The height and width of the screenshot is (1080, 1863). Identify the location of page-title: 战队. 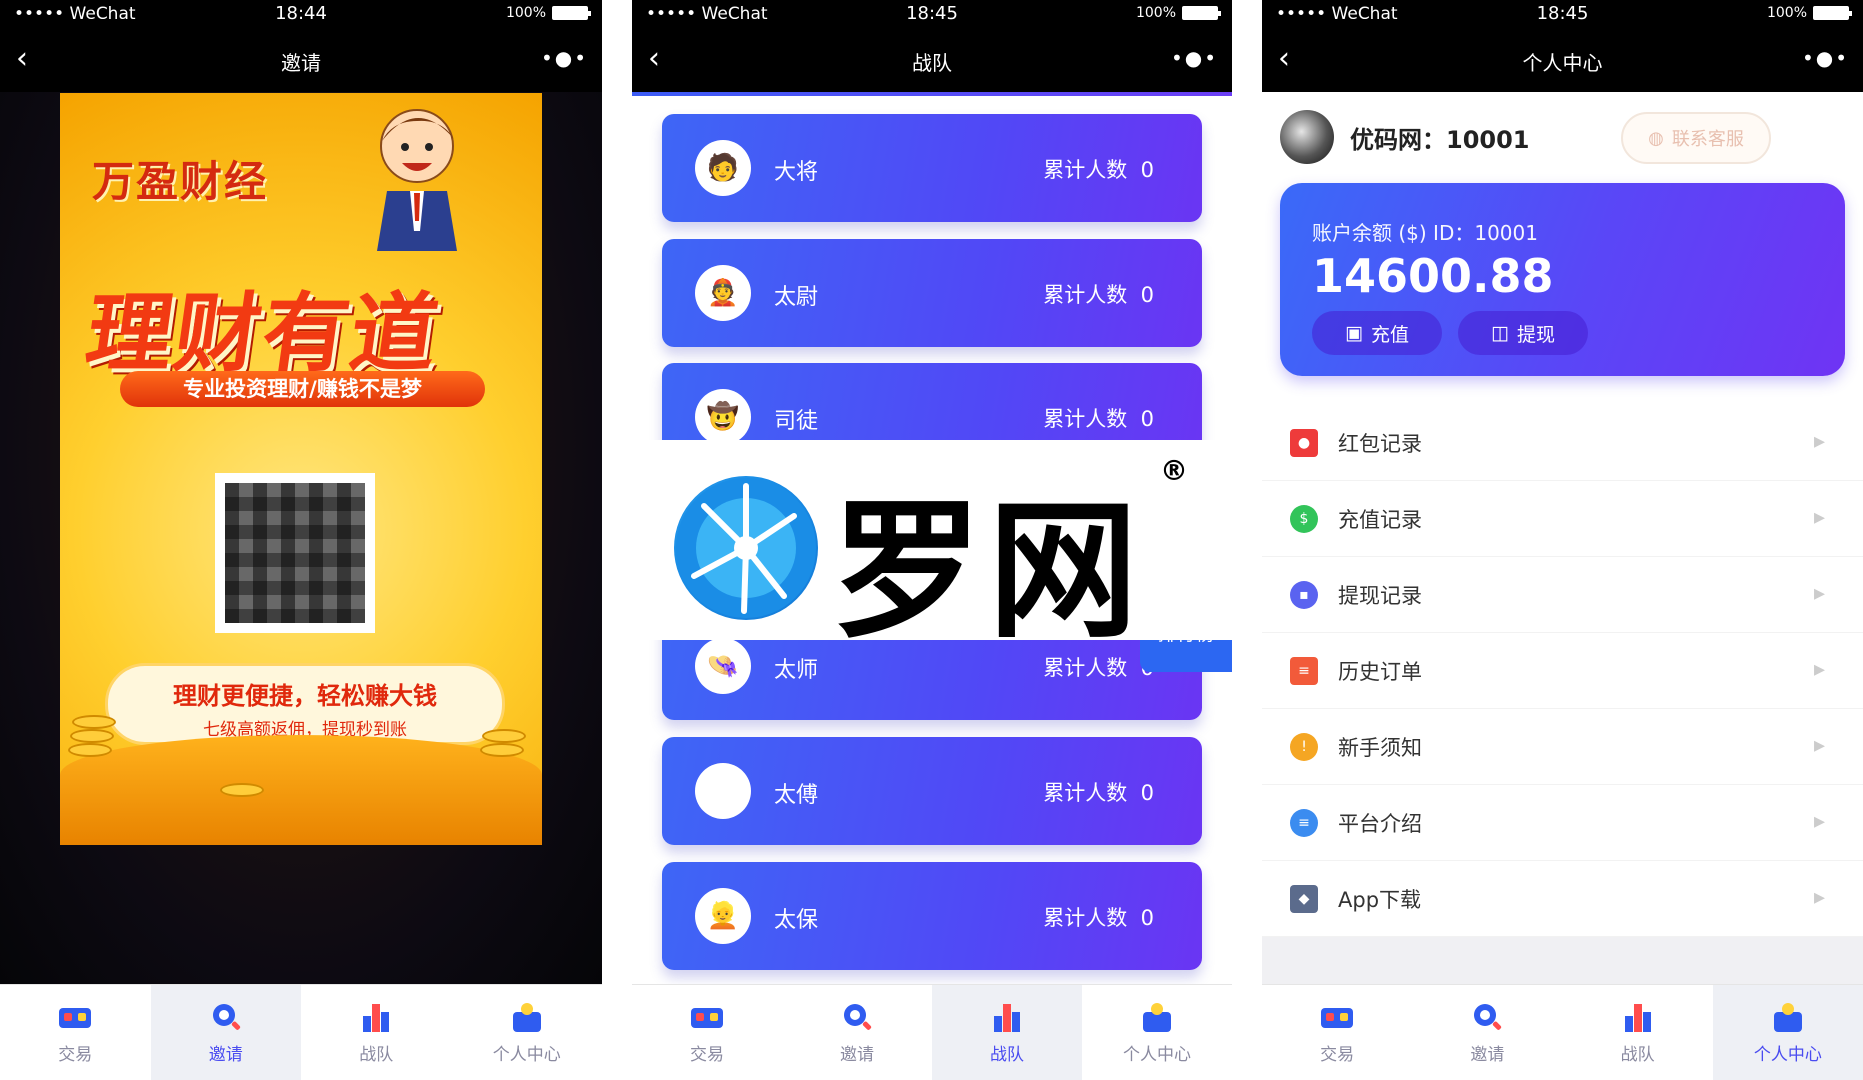
(932, 63).